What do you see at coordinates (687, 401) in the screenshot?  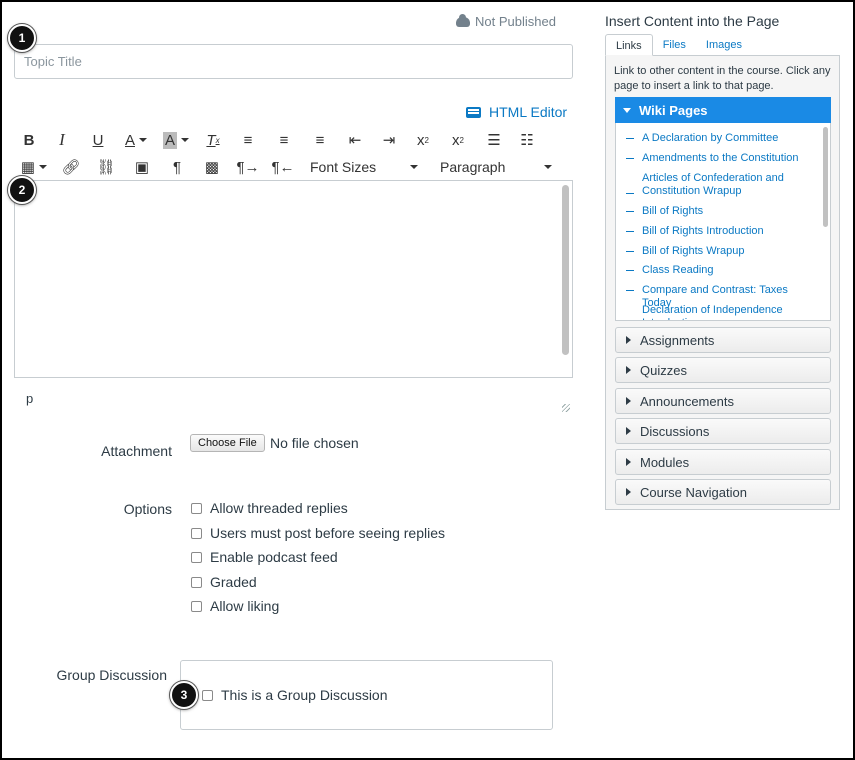 I see `section-label: Announcements` at bounding box center [687, 401].